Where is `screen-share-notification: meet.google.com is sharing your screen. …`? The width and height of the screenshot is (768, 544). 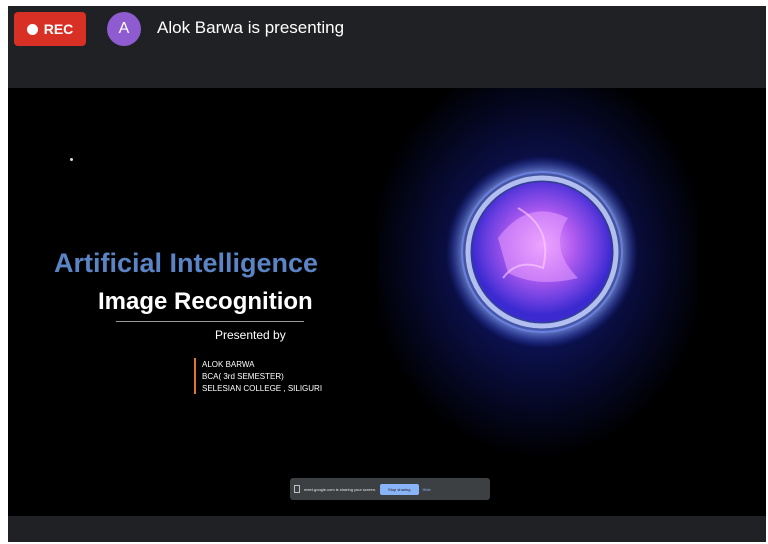
screen-share-notification: meet.google.com is sharing your screen. … is located at coordinates (390, 489).